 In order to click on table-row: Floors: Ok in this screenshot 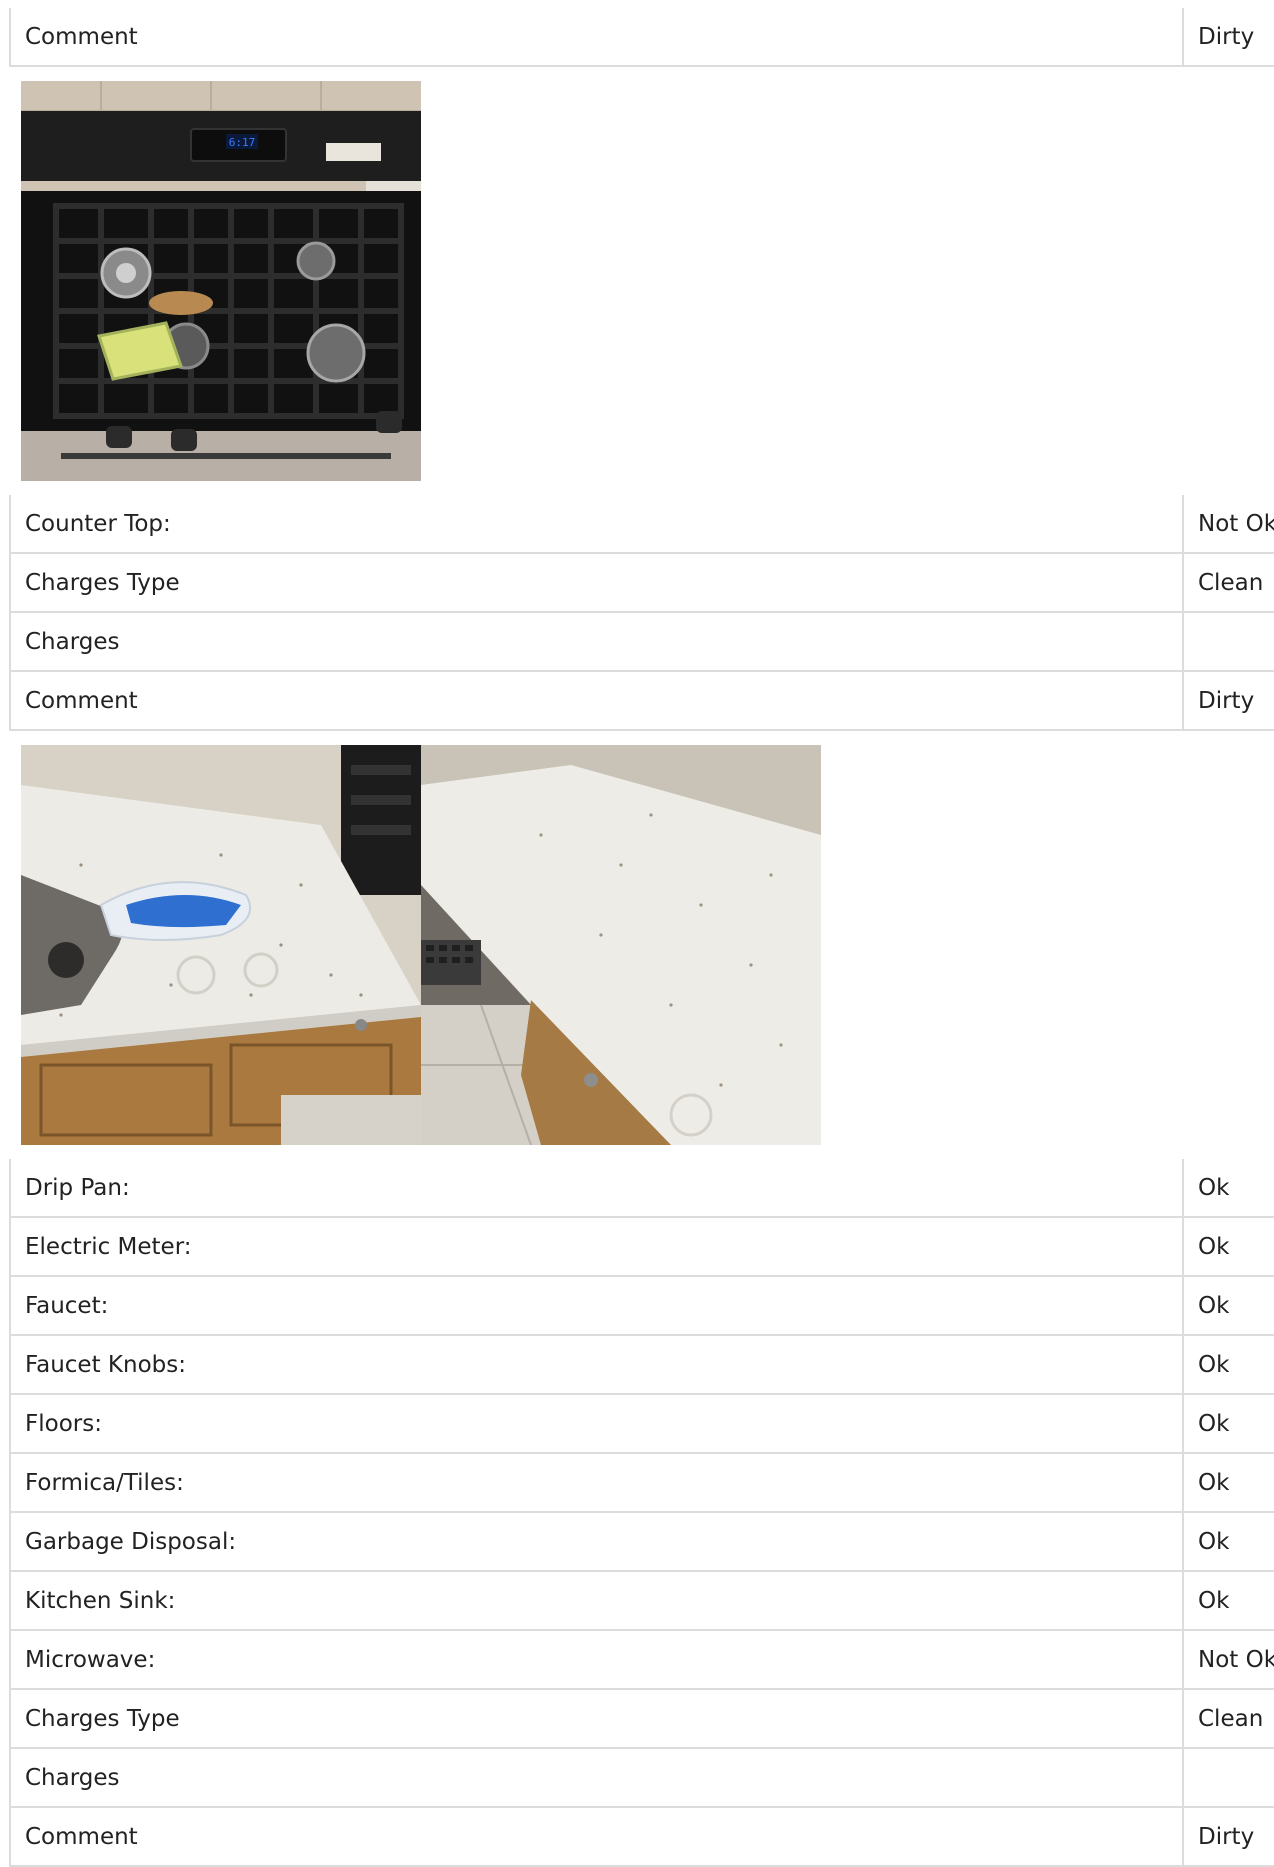, I will do `click(641, 1424)`.